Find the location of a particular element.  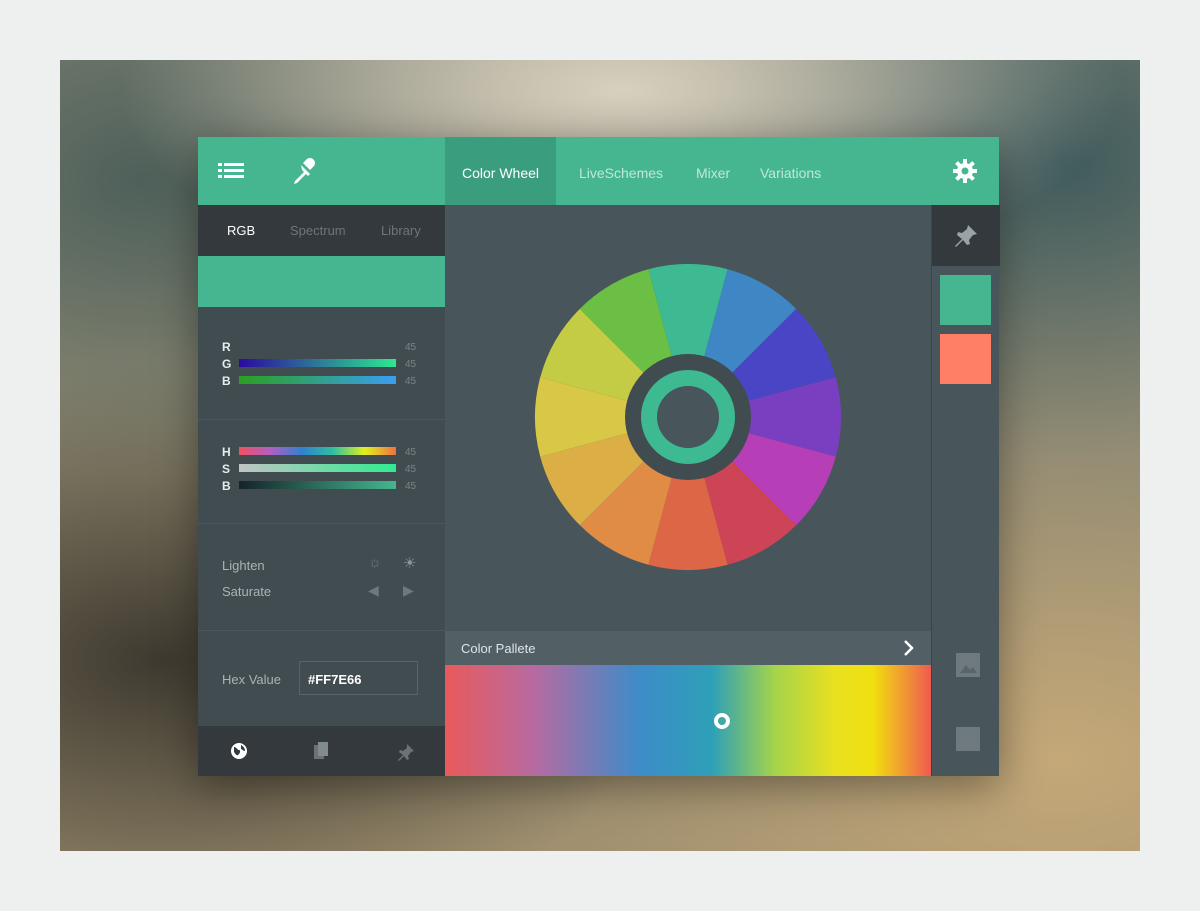

current-color-preview is located at coordinates (321, 281).